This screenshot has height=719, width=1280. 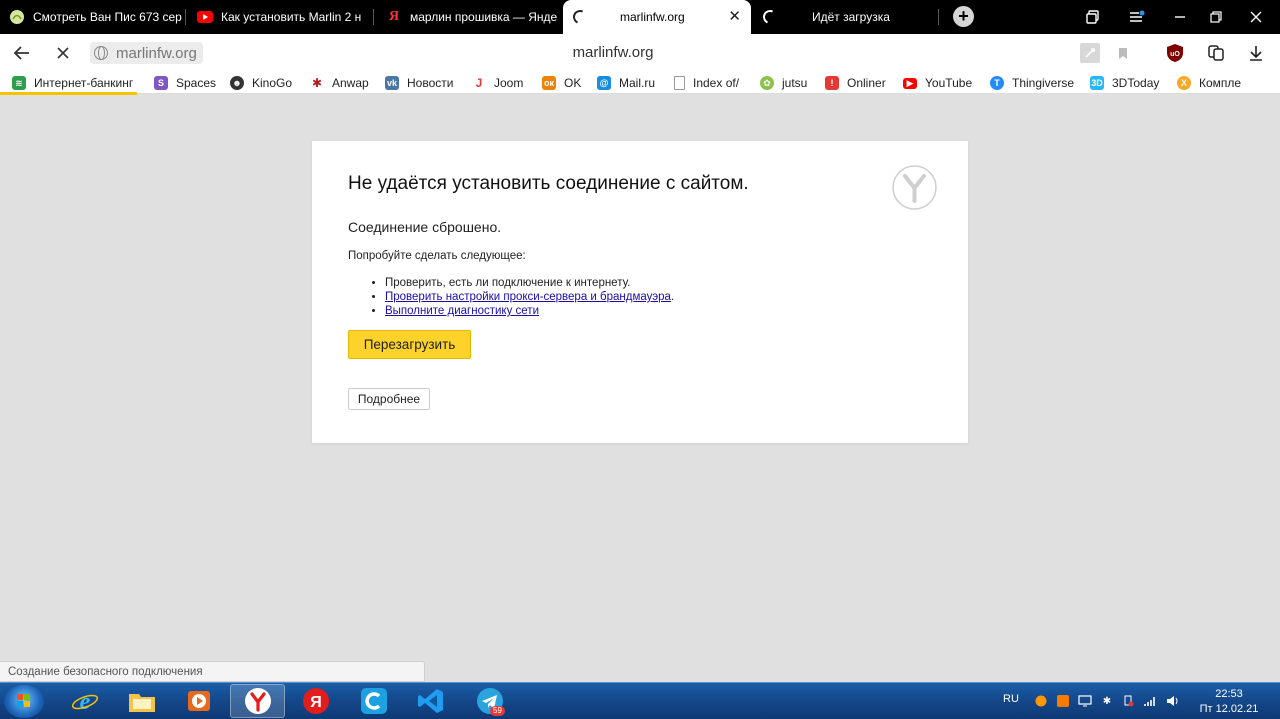 What do you see at coordinates (1216, 53) in the screenshot?
I see `collections-icon` at bounding box center [1216, 53].